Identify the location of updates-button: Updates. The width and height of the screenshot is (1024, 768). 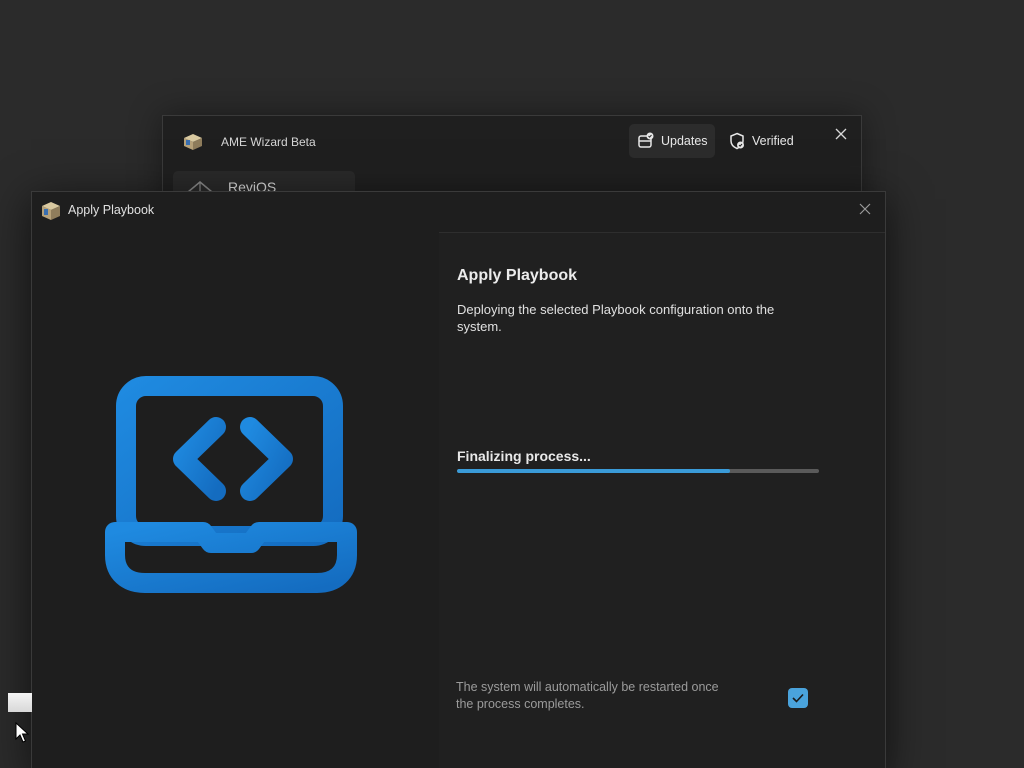
(672, 141).